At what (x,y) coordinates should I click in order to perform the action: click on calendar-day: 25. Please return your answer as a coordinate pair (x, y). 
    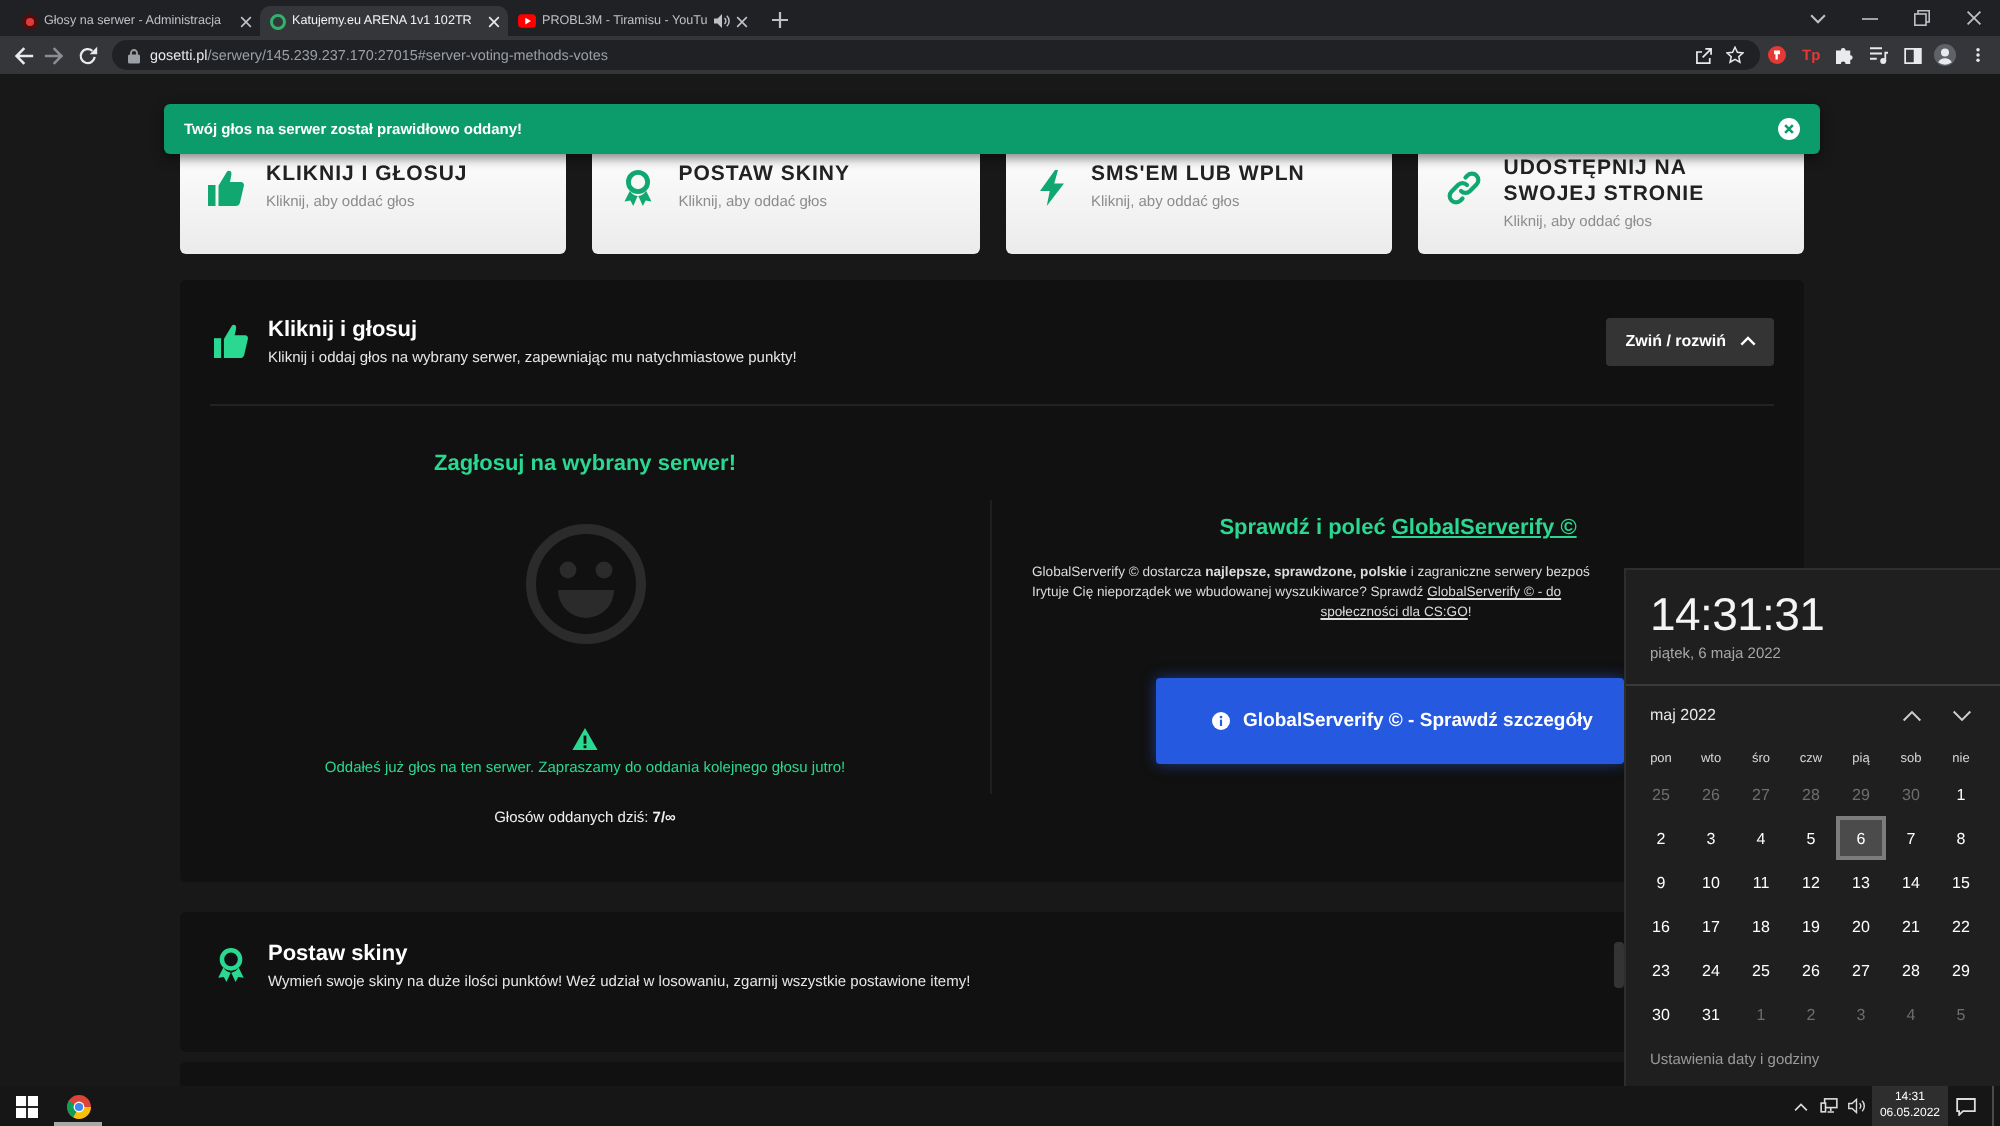
    Looking at the image, I should click on (1761, 970).